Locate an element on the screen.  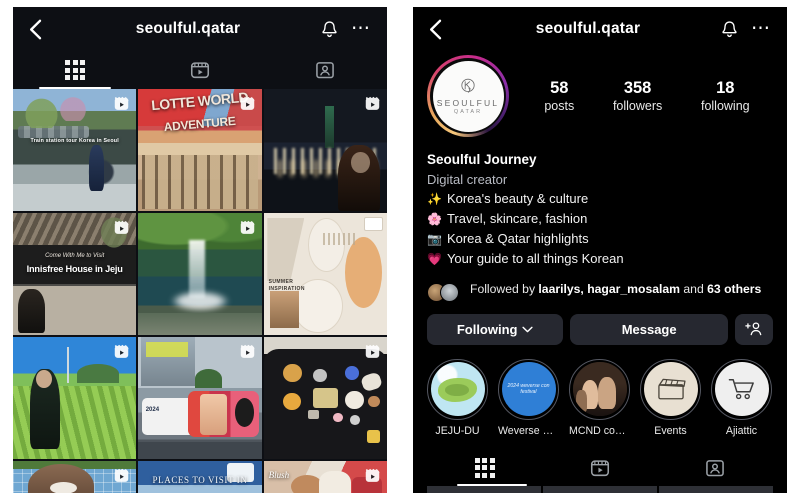
message-label: Message is located at coordinates (649, 329).